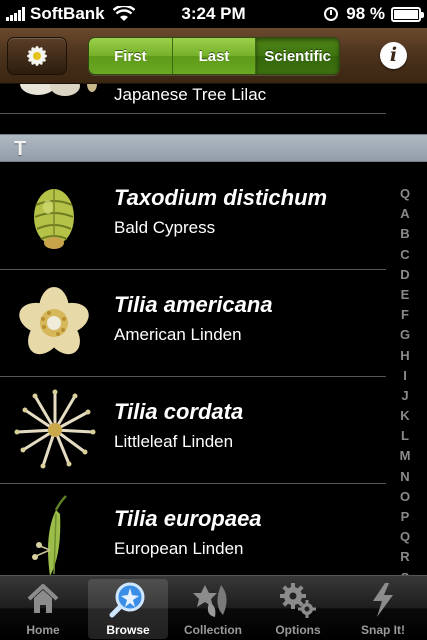  I want to click on status-bar: SoftBank 3:24 PM 98 %, so click(213, 14).